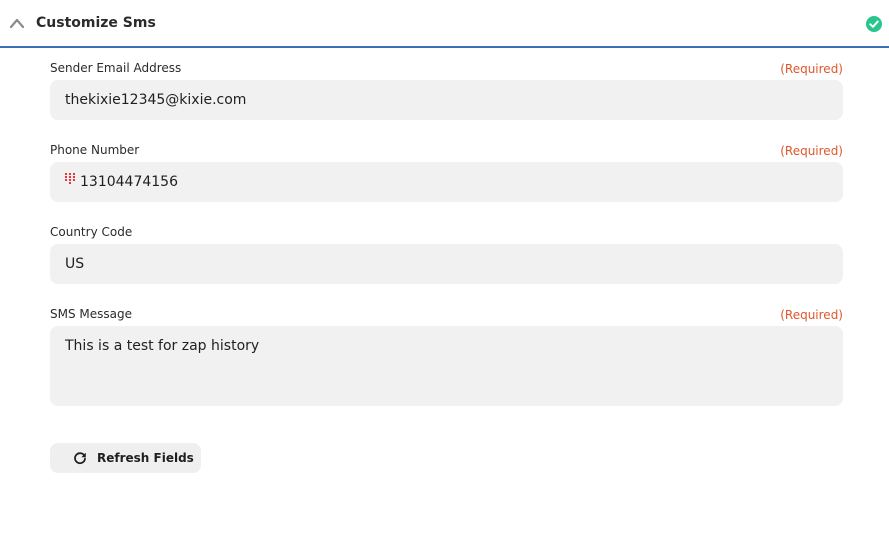 This screenshot has width=889, height=549. Describe the element at coordinates (17, 23) in the screenshot. I see `chevron-up-icon` at that location.